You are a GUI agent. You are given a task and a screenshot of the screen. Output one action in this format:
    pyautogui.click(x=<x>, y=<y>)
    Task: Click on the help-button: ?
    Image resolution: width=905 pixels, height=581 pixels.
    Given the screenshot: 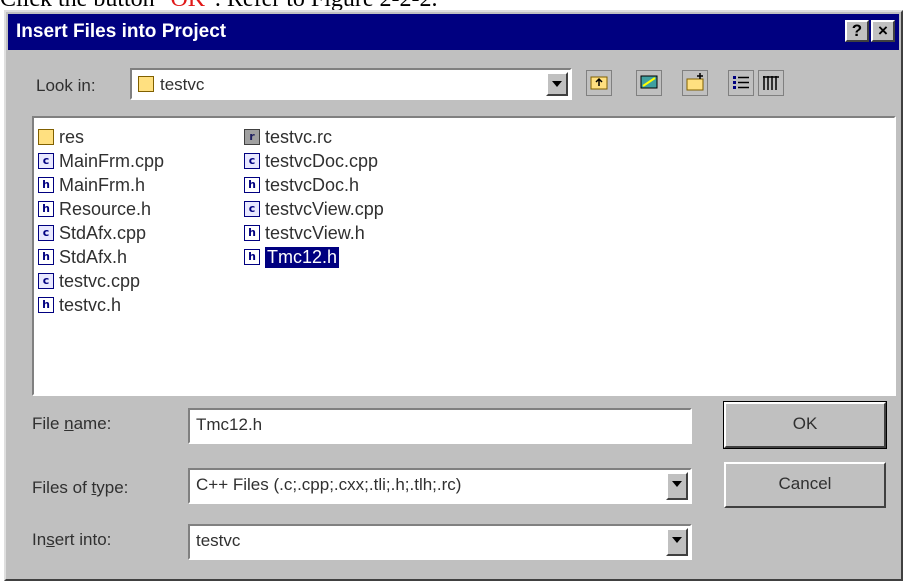 What is the action you would take?
    pyautogui.click(x=857, y=31)
    